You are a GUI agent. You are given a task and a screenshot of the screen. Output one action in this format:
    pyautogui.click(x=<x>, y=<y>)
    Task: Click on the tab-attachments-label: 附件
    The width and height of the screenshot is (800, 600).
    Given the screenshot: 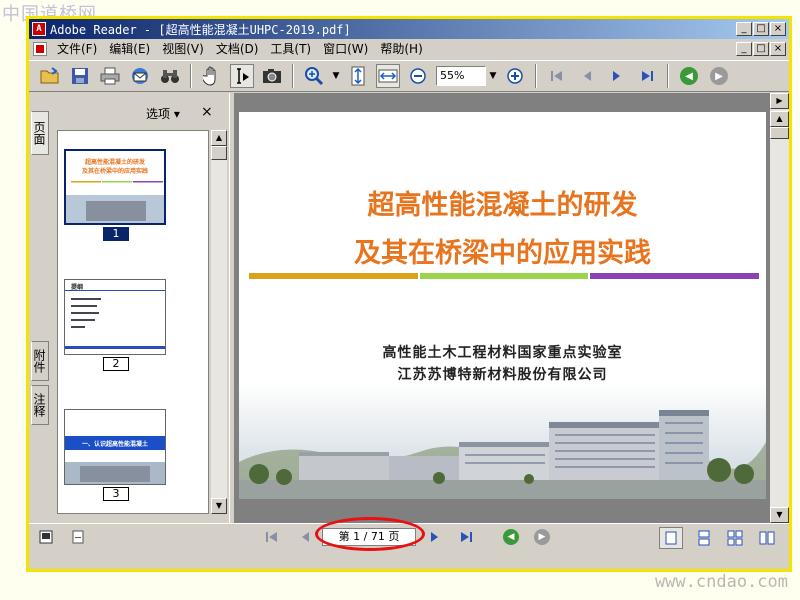 What is the action you would take?
    pyautogui.click(x=39, y=361)
    